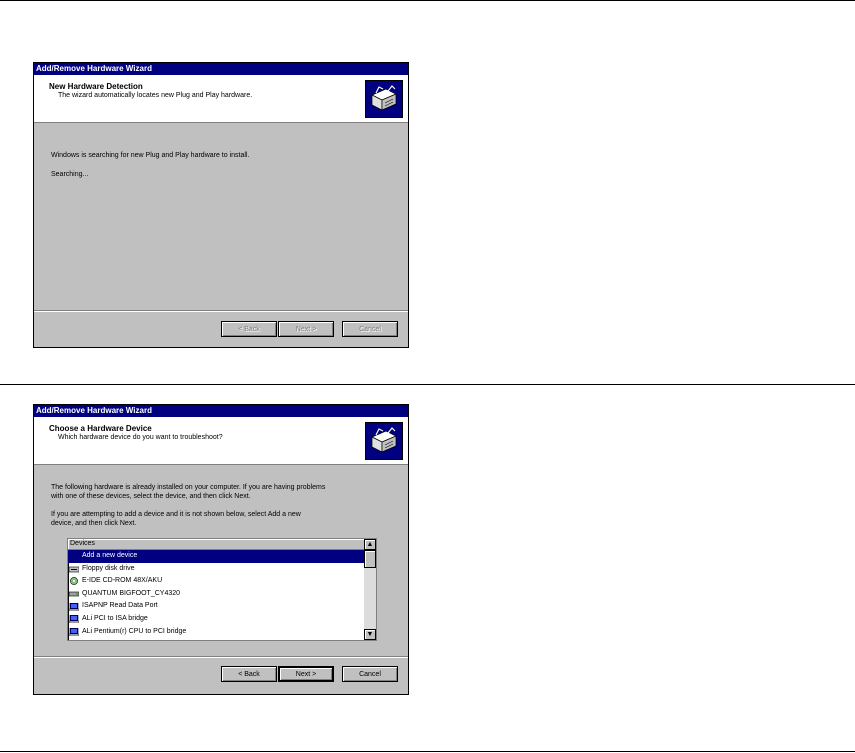 Image resolution: width=855 pixels, height=753 pixels. Describe the element at coordinates (370, 634) in the screenshot. I see `scroll-down-button: ▼` at that location.